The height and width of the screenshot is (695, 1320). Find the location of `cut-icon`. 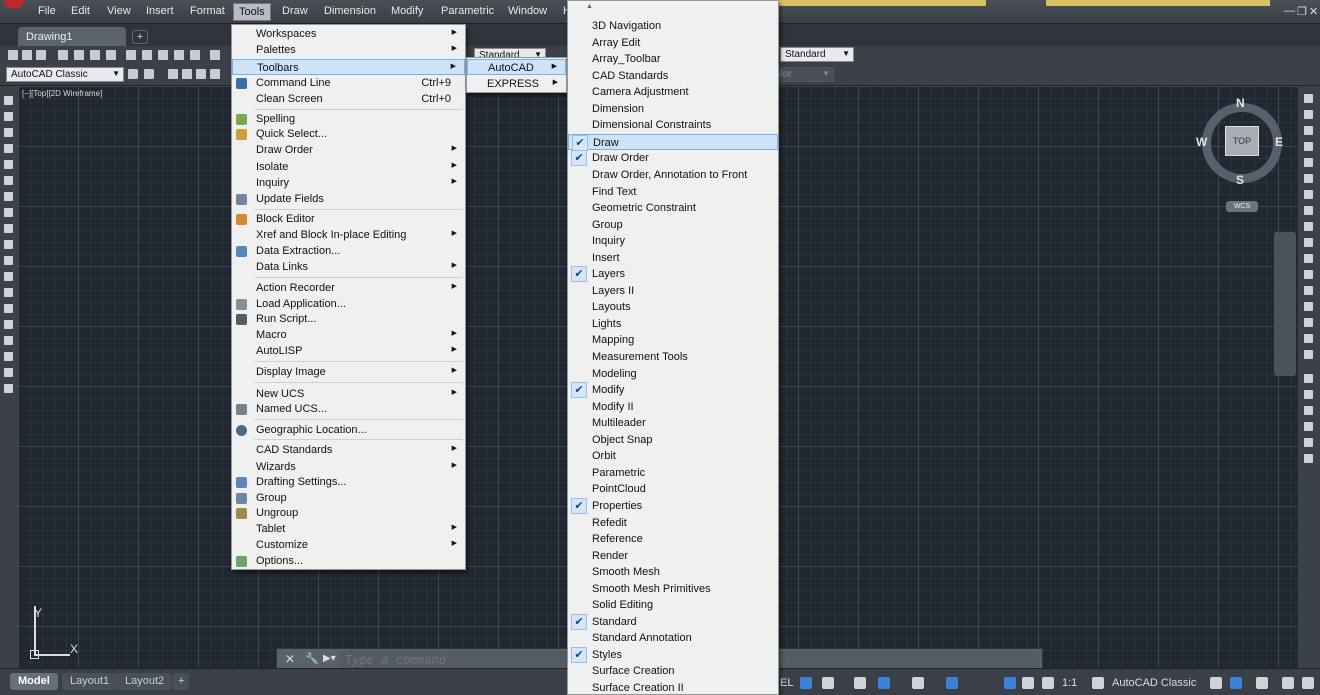

cut-icon is located at coordinates (131, 55).